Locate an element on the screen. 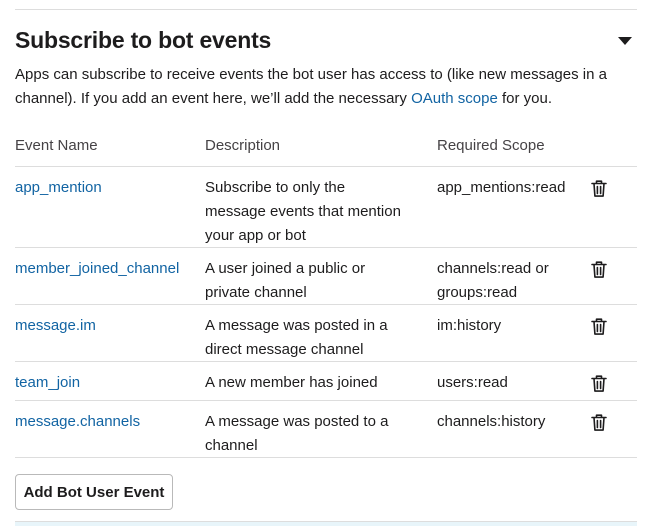 This screenshot has height=526, width=661. event-name-link: message.im is located at coordinates (107, 326).